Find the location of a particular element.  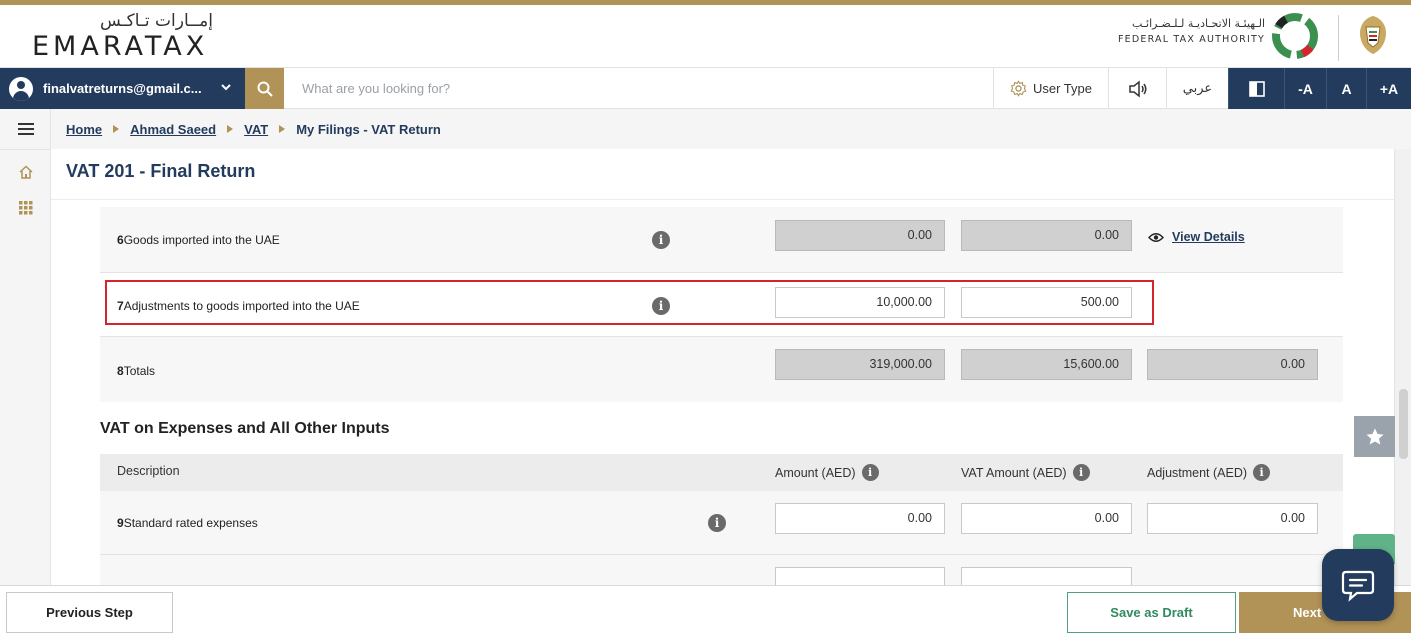

row-label-text: Goods imported into the UAE is located at coordinates (201, 240).